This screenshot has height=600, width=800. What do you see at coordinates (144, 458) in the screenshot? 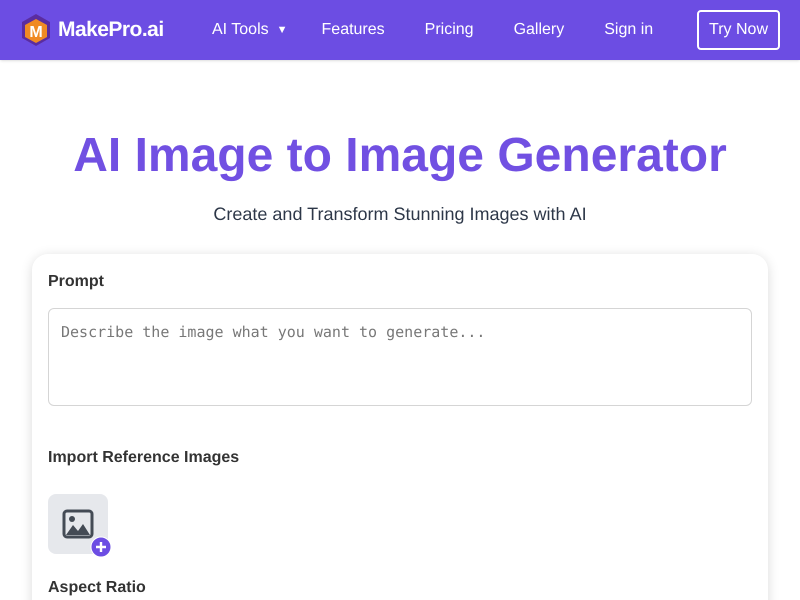
I see `reference-images-label: Import Reference Images` at bounding box center [144, 458].